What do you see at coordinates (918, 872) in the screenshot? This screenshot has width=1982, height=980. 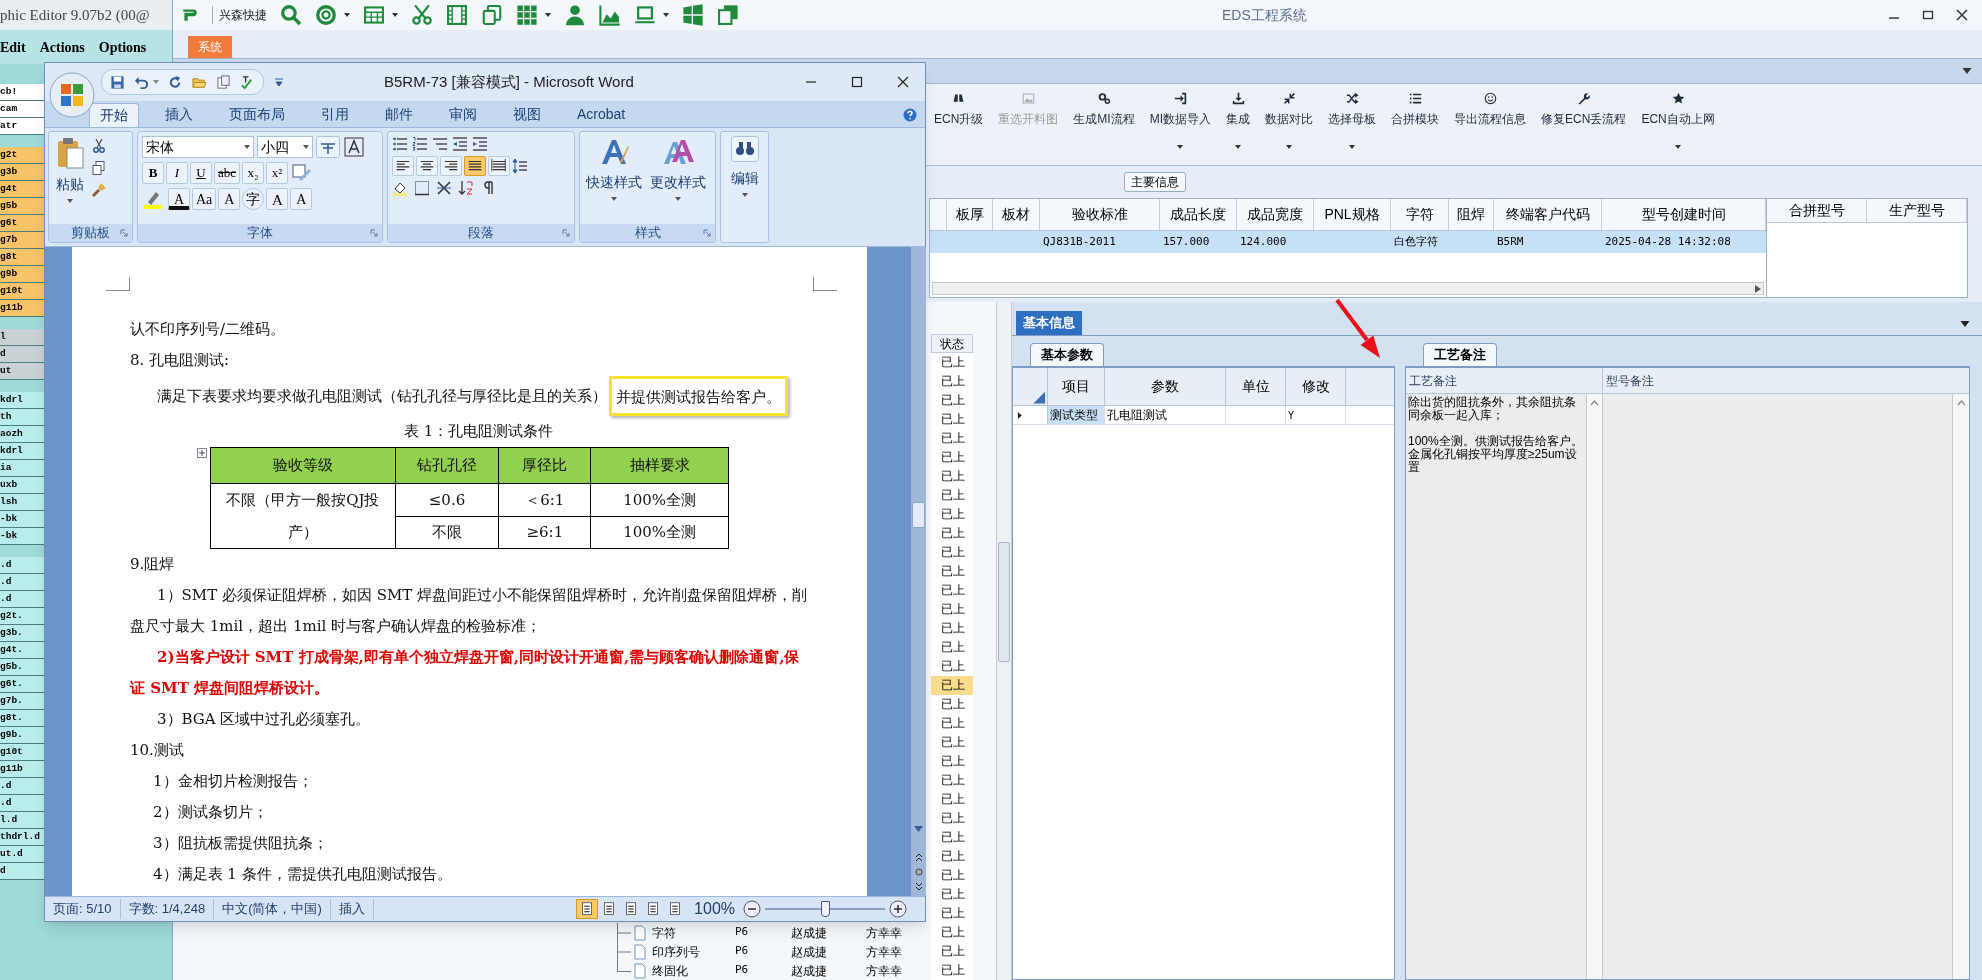 I see `browse-object-icon` at bounding box center [918, 872].